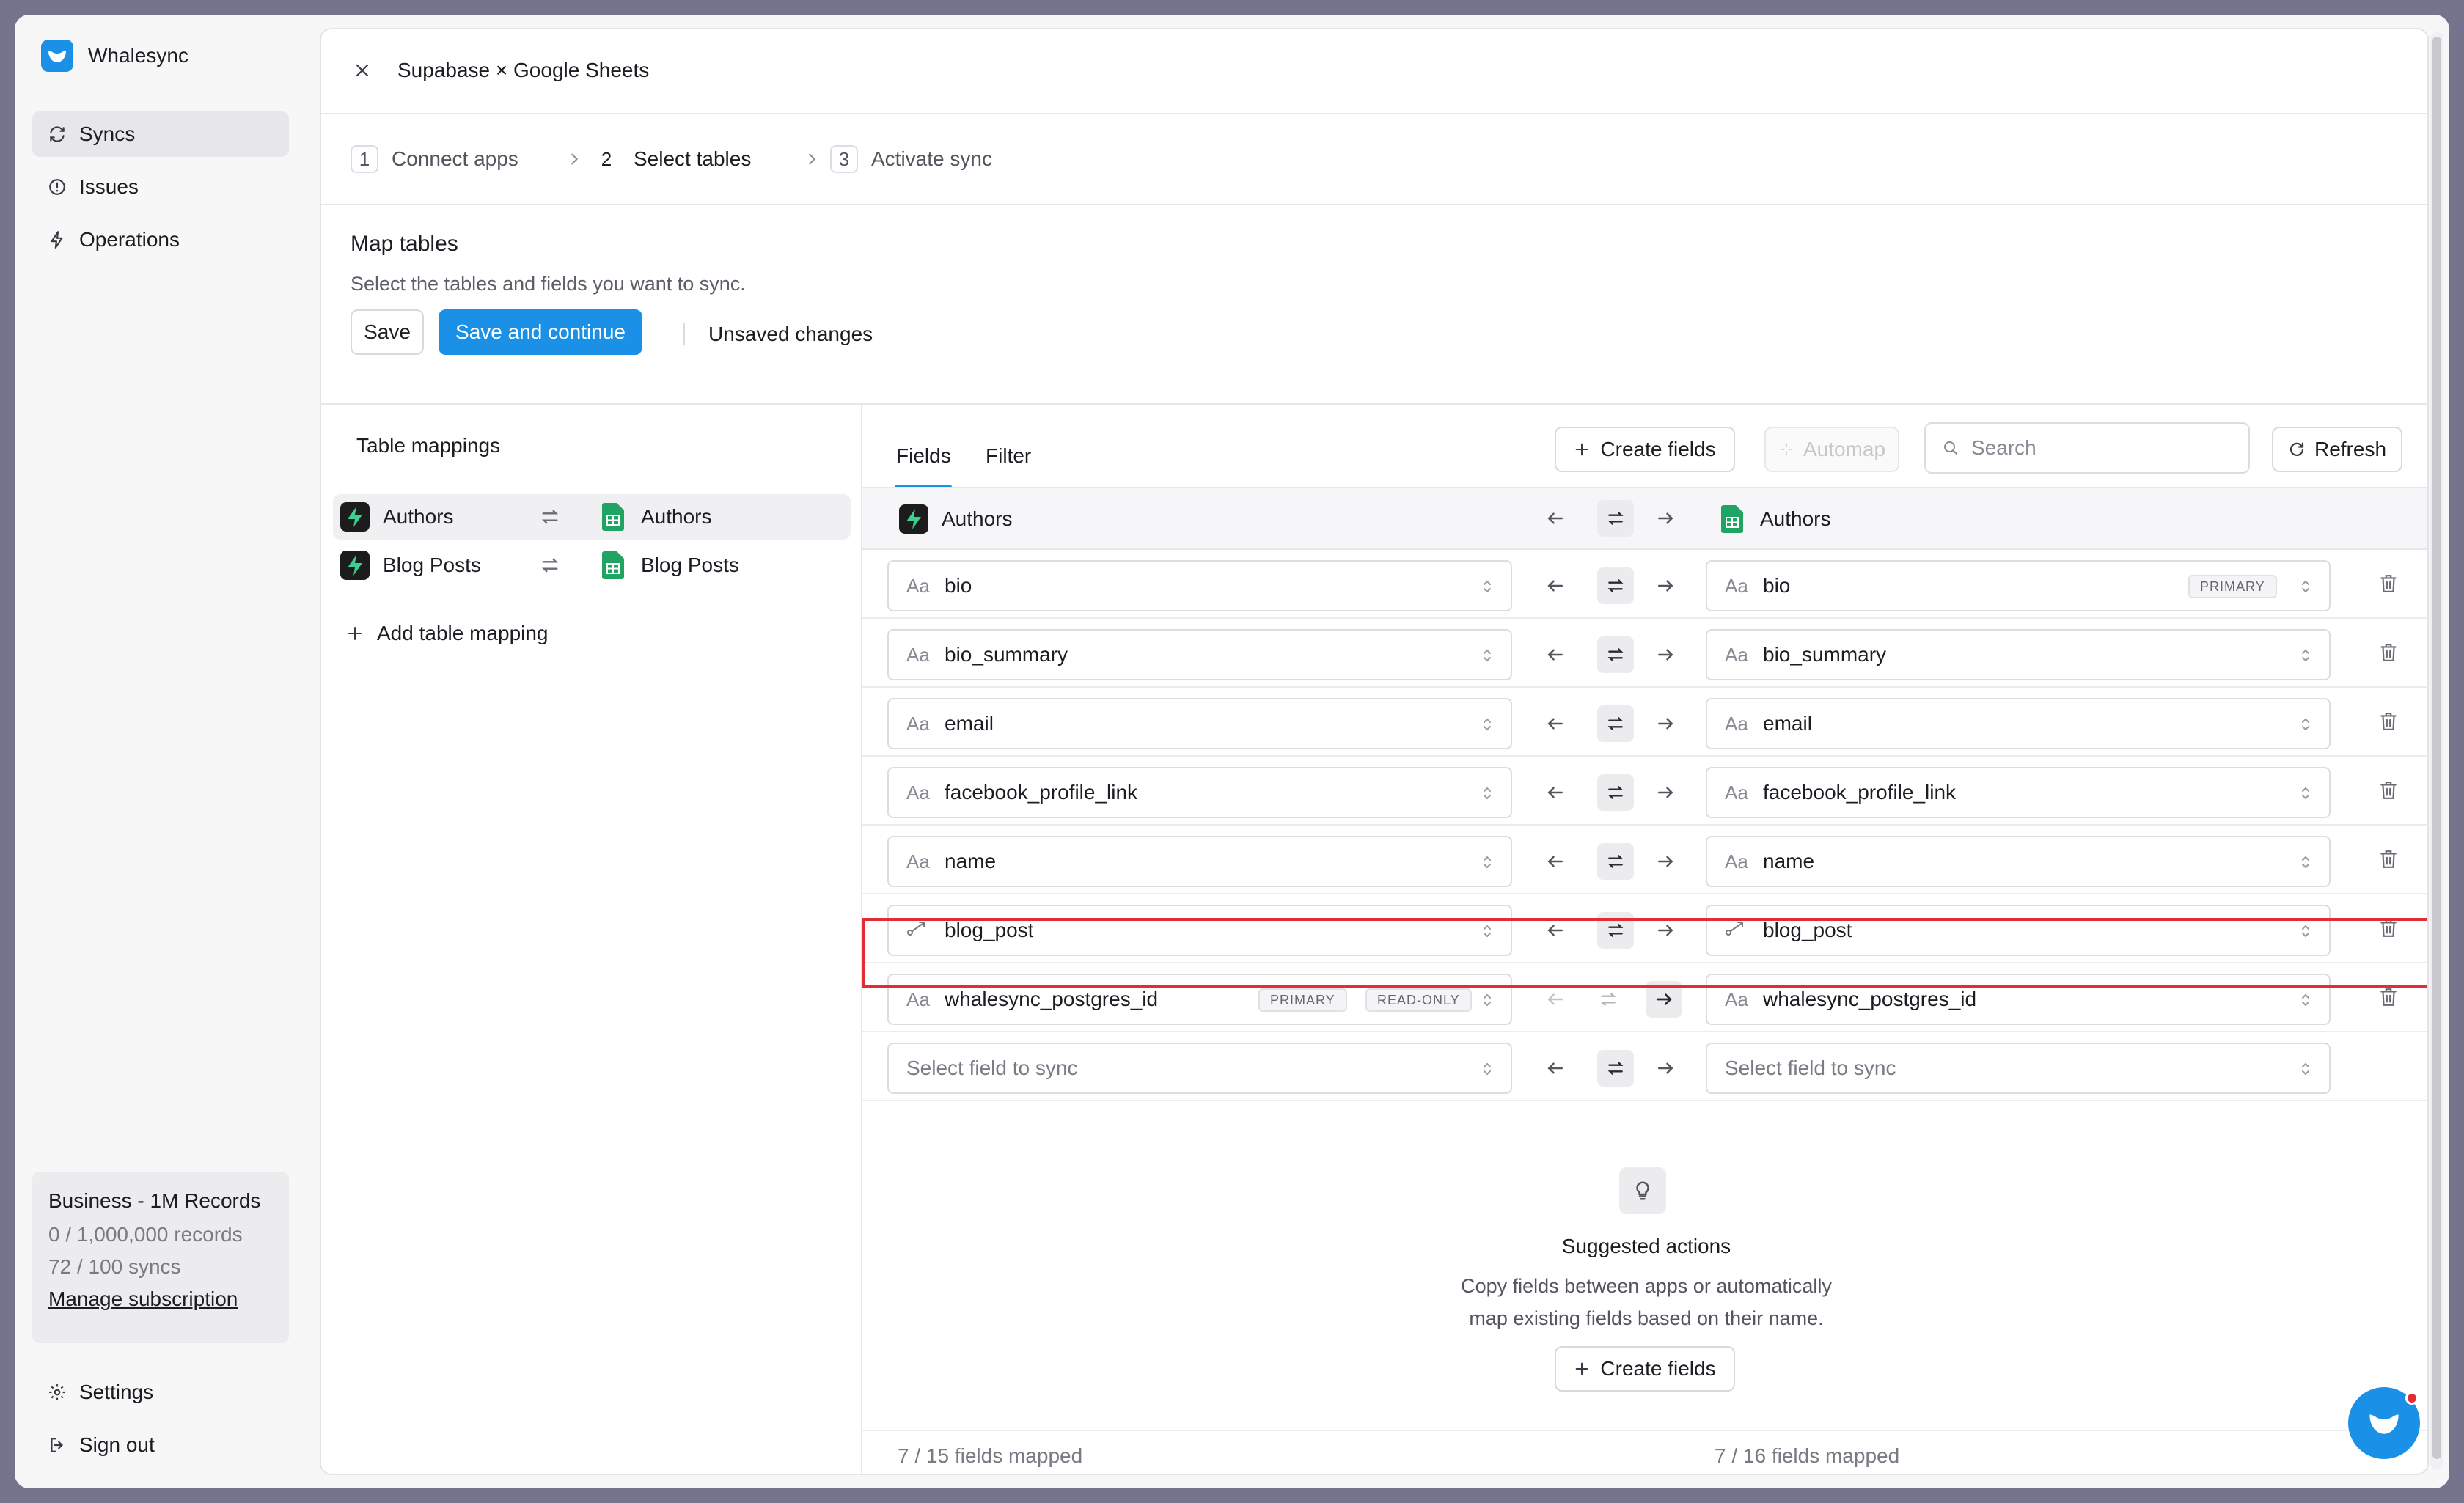  Describe the element at coordinates (404, 244) in the screenshot. I see `map-tables-title: Map tables` at that location.